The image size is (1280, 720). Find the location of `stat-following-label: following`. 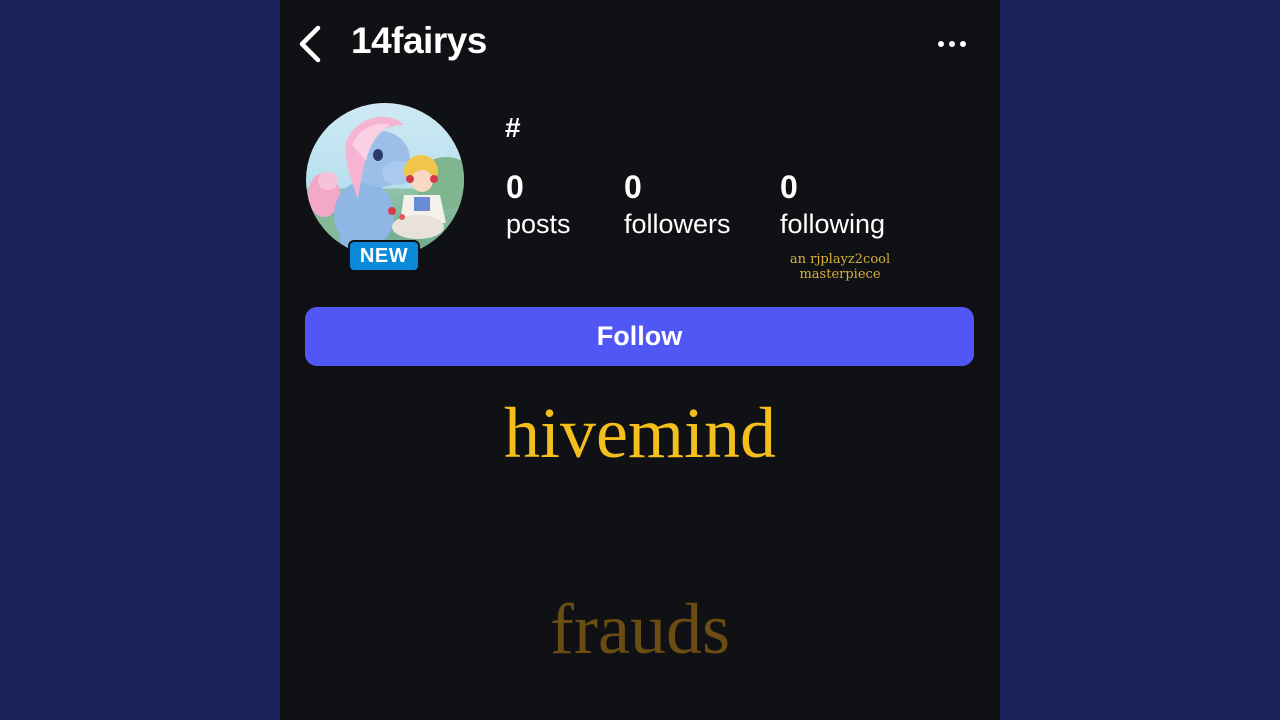

stat-following-label: following is located at coordinates (833, 224).